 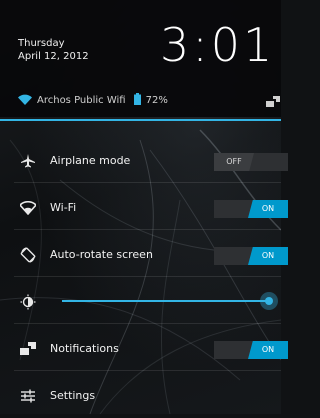 I want to click on airplane-icon, so click(x=28, y=161).